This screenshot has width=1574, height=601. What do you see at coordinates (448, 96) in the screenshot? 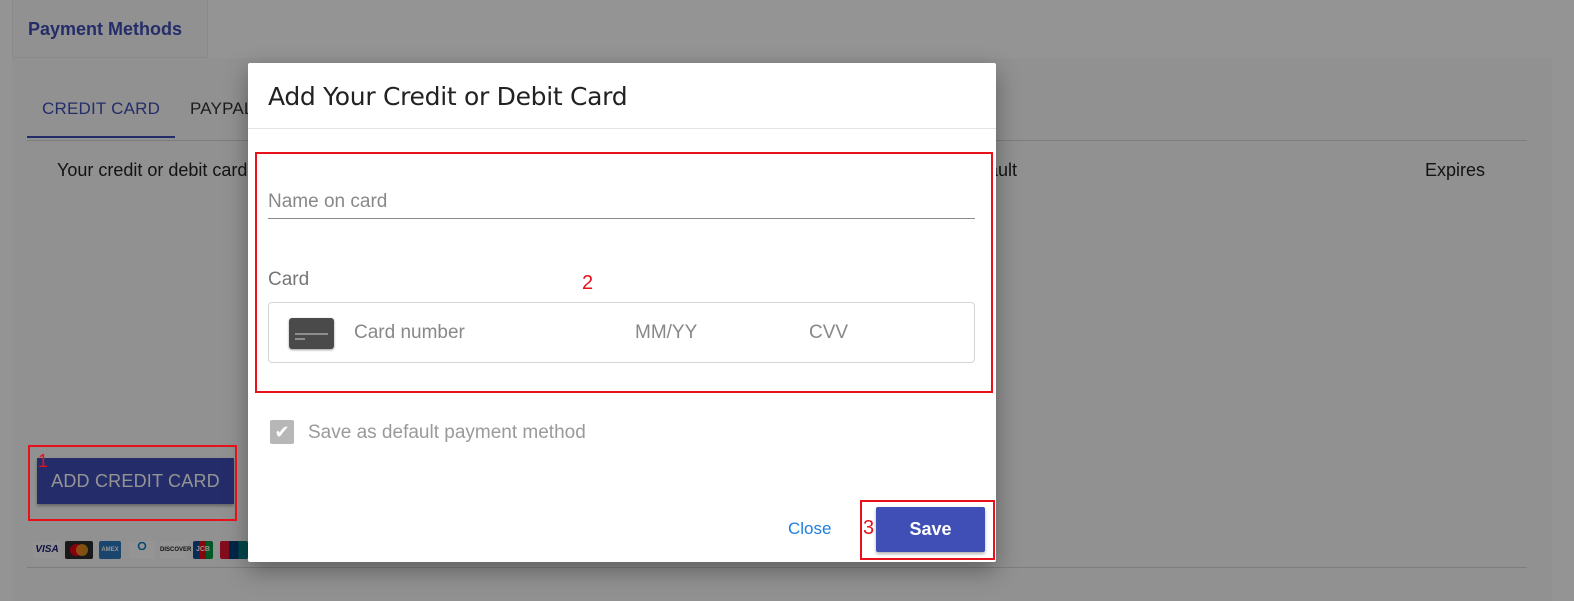
I see `dialog-title: Add Your Credit or Debit Card` at bounding box center [448, 96].